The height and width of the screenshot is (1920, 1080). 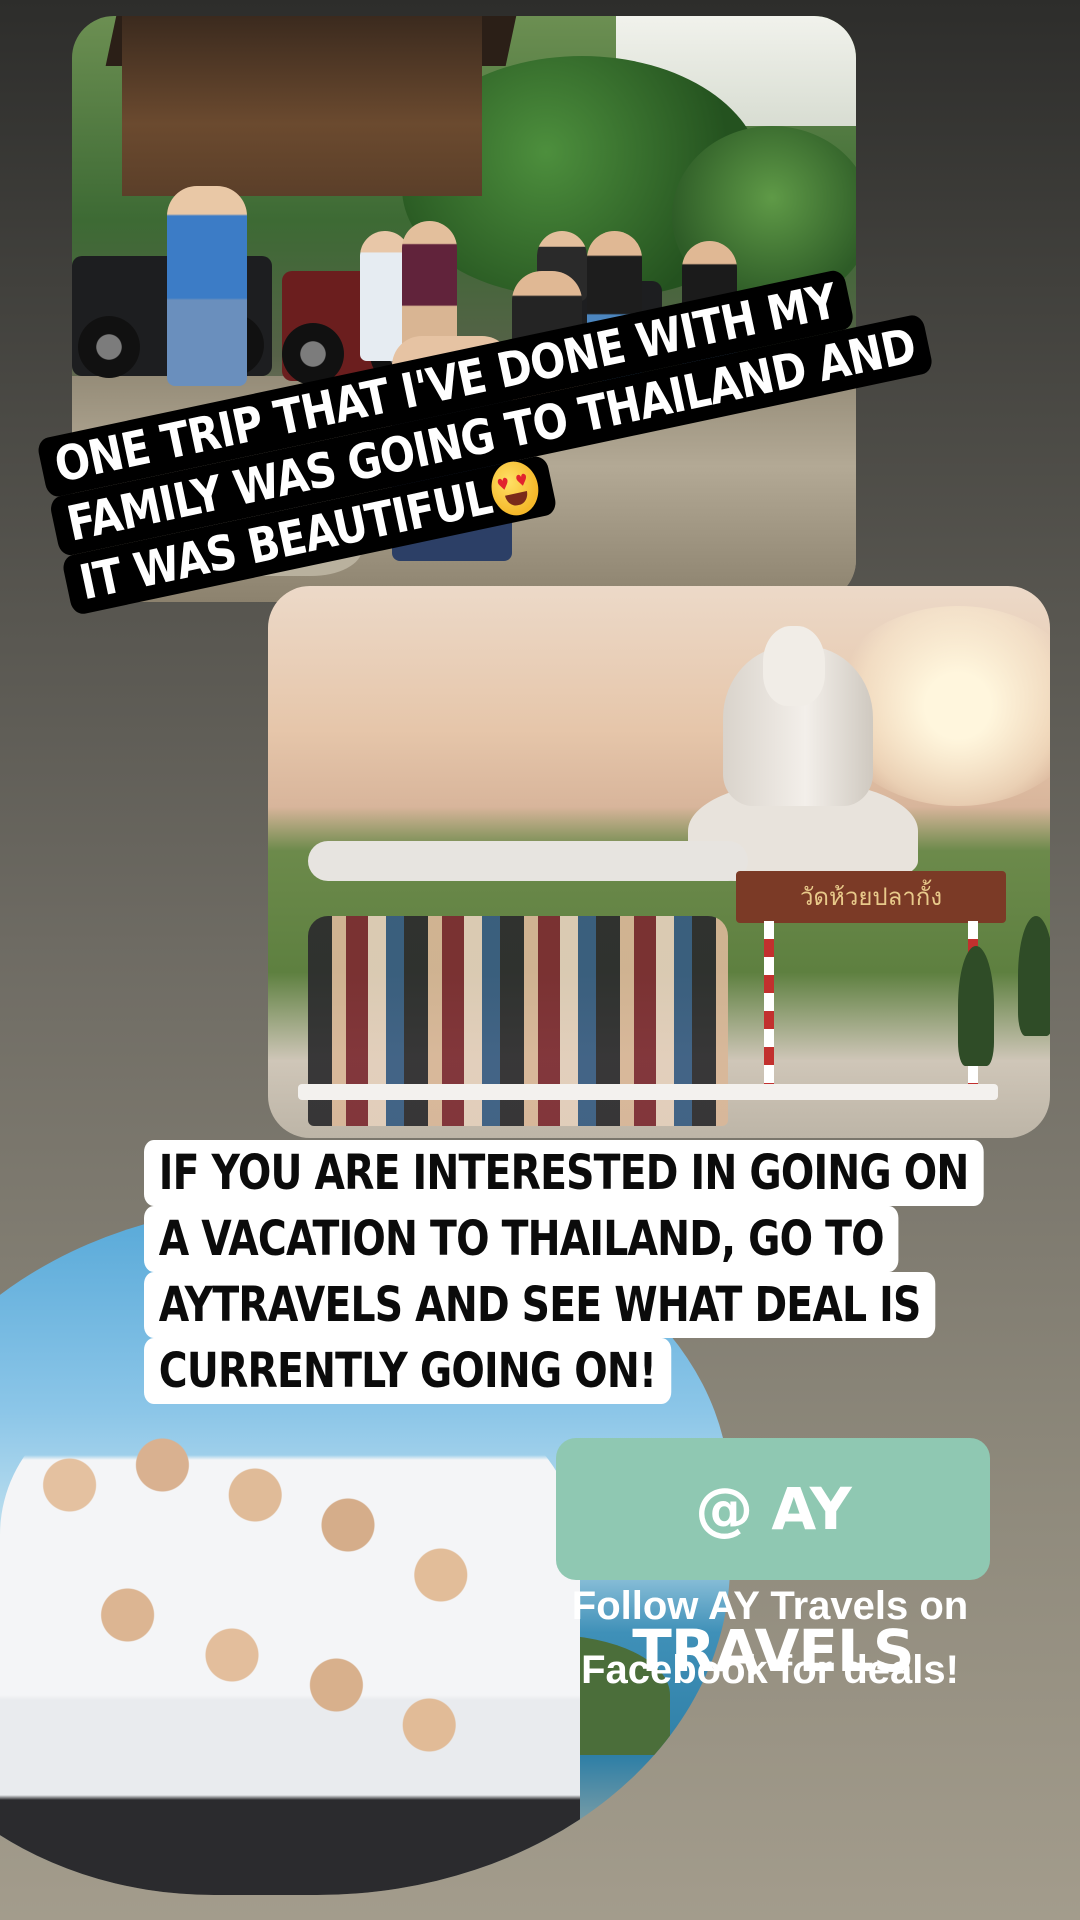 What do you see at coordinates (871, 897) in the screenshot?
I see `temple-sign: วัดห้วยปลากั้ง` at bounding box center [871, 897].